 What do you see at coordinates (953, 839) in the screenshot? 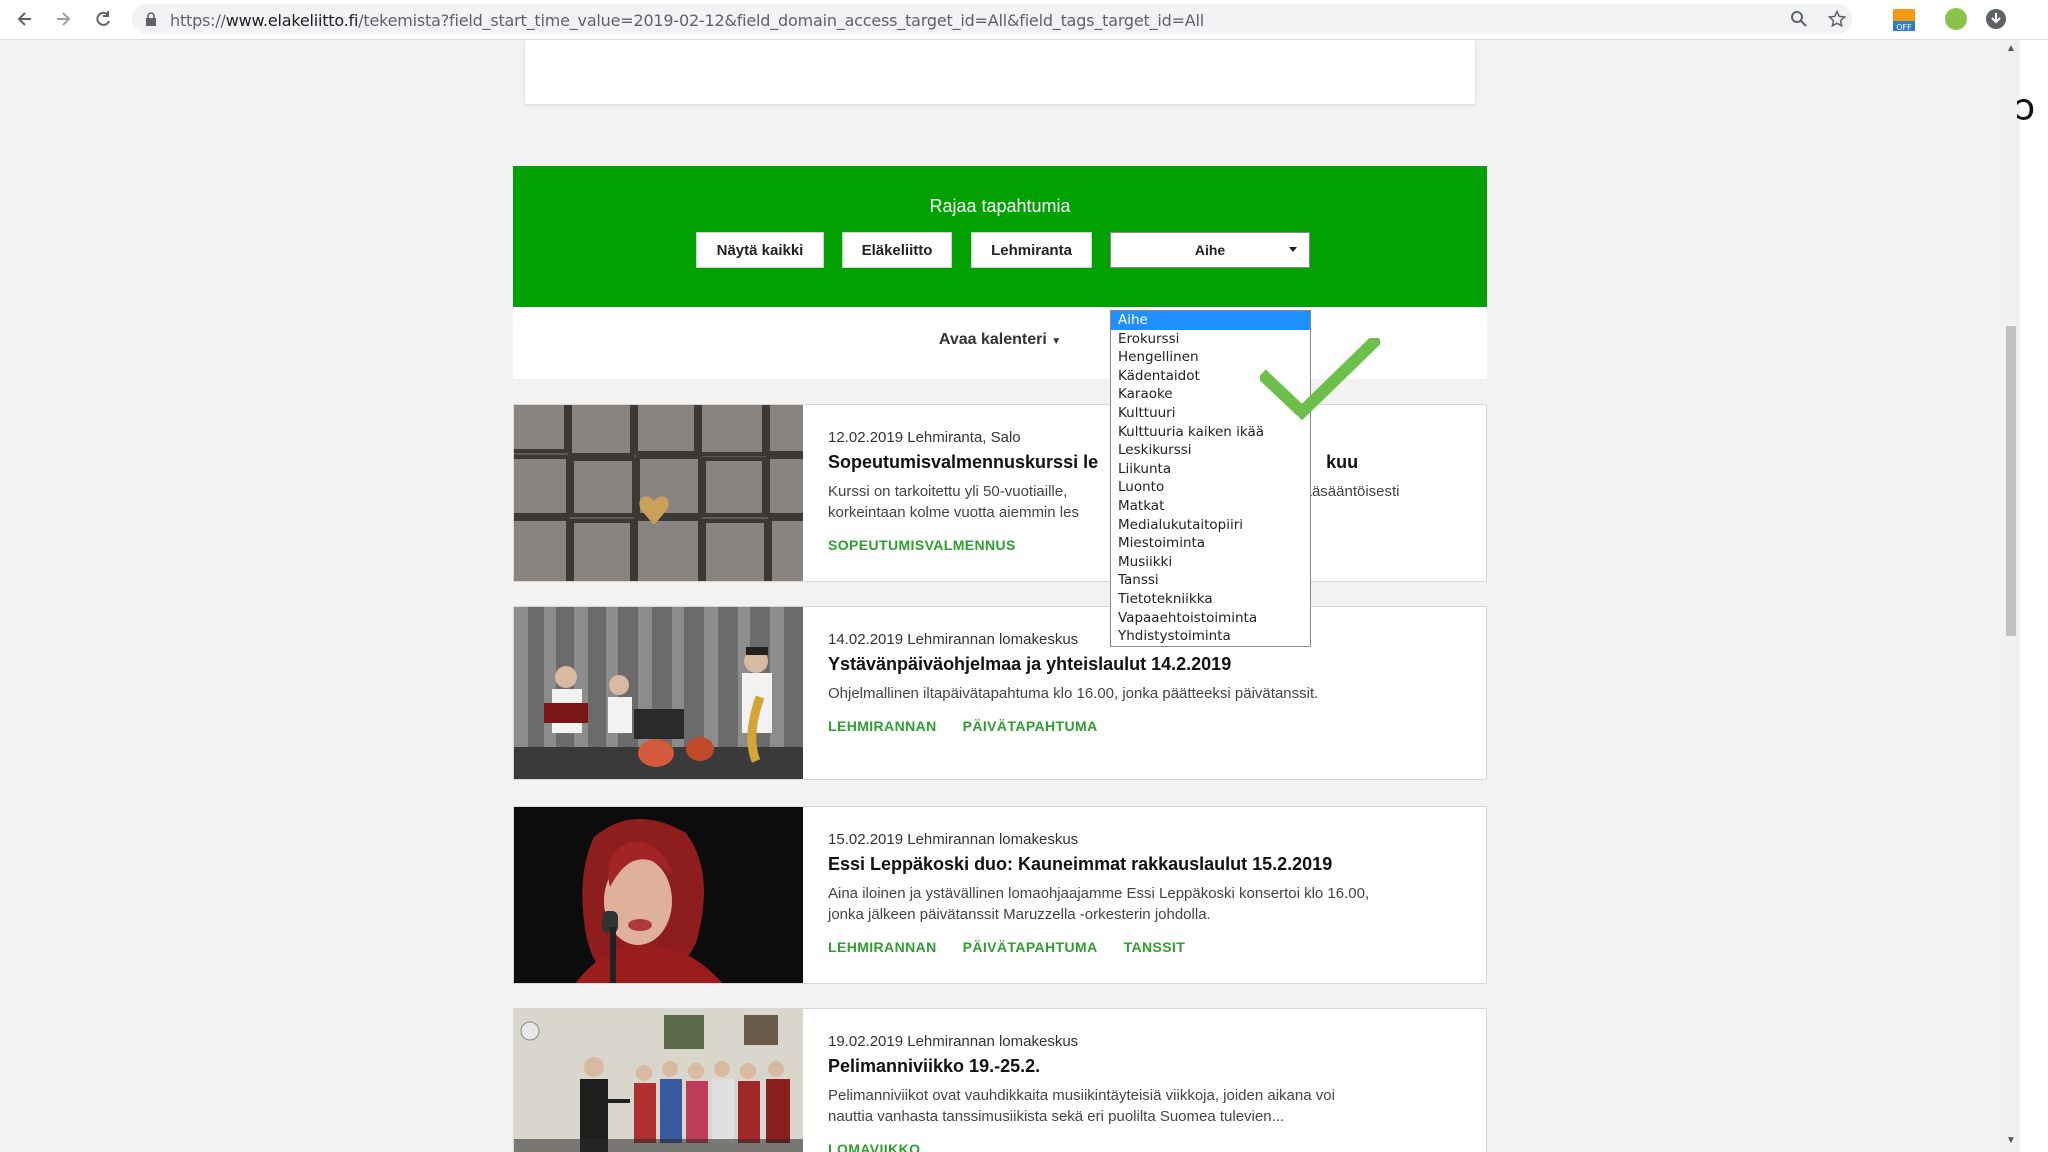
I see `event-meta: 15.02.2019 Lehmirannan lomakeskus` at bounding box center [953, 839].